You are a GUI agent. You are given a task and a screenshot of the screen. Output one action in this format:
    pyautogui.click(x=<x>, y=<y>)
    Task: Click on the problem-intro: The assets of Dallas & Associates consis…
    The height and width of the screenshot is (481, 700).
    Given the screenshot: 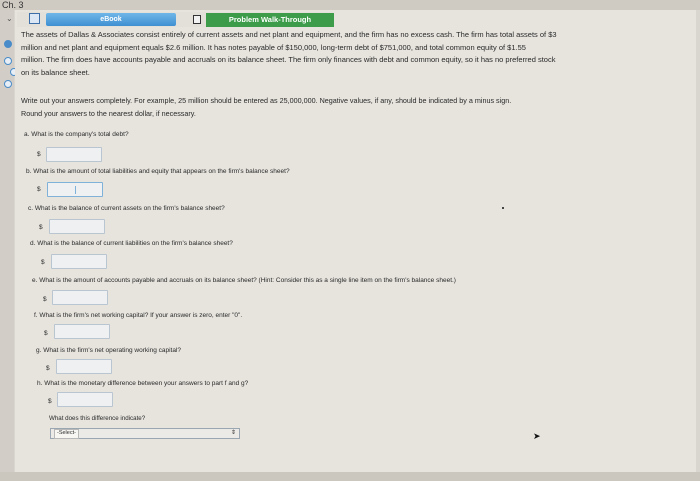 What is the action you would take?
    pyautogui.click(x=289, y=54)
    